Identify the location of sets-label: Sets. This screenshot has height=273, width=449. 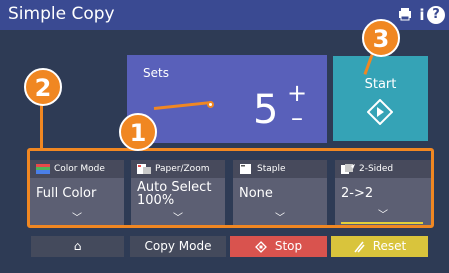
(156, 73).